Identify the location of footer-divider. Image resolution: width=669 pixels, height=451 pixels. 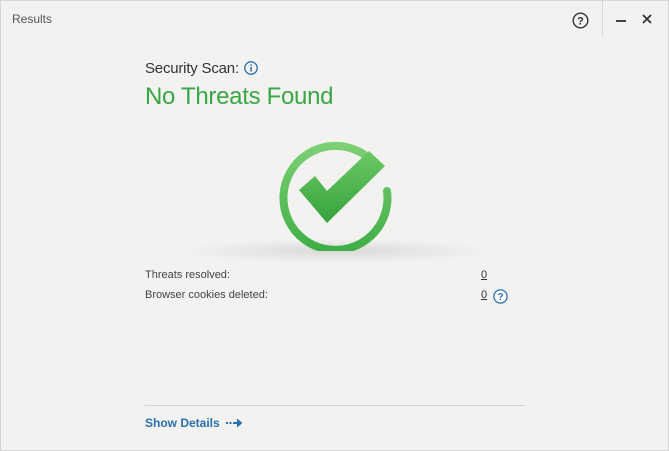
(335, 405).